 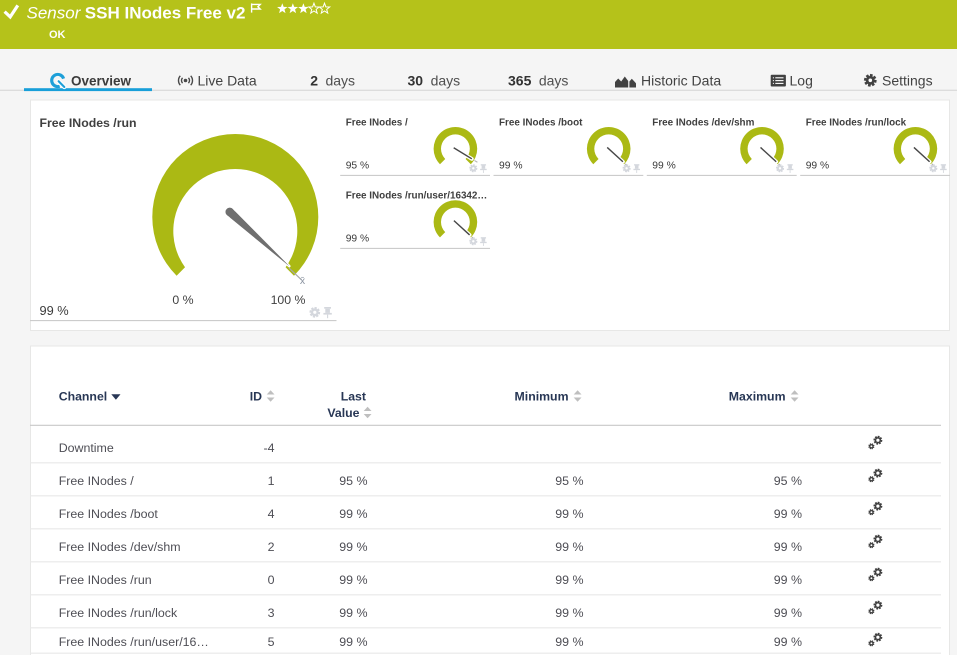 What do you see at coordinates (271, 613) in the screenshot?
I see `svg-text: 3` at bounding box center [271, 613].